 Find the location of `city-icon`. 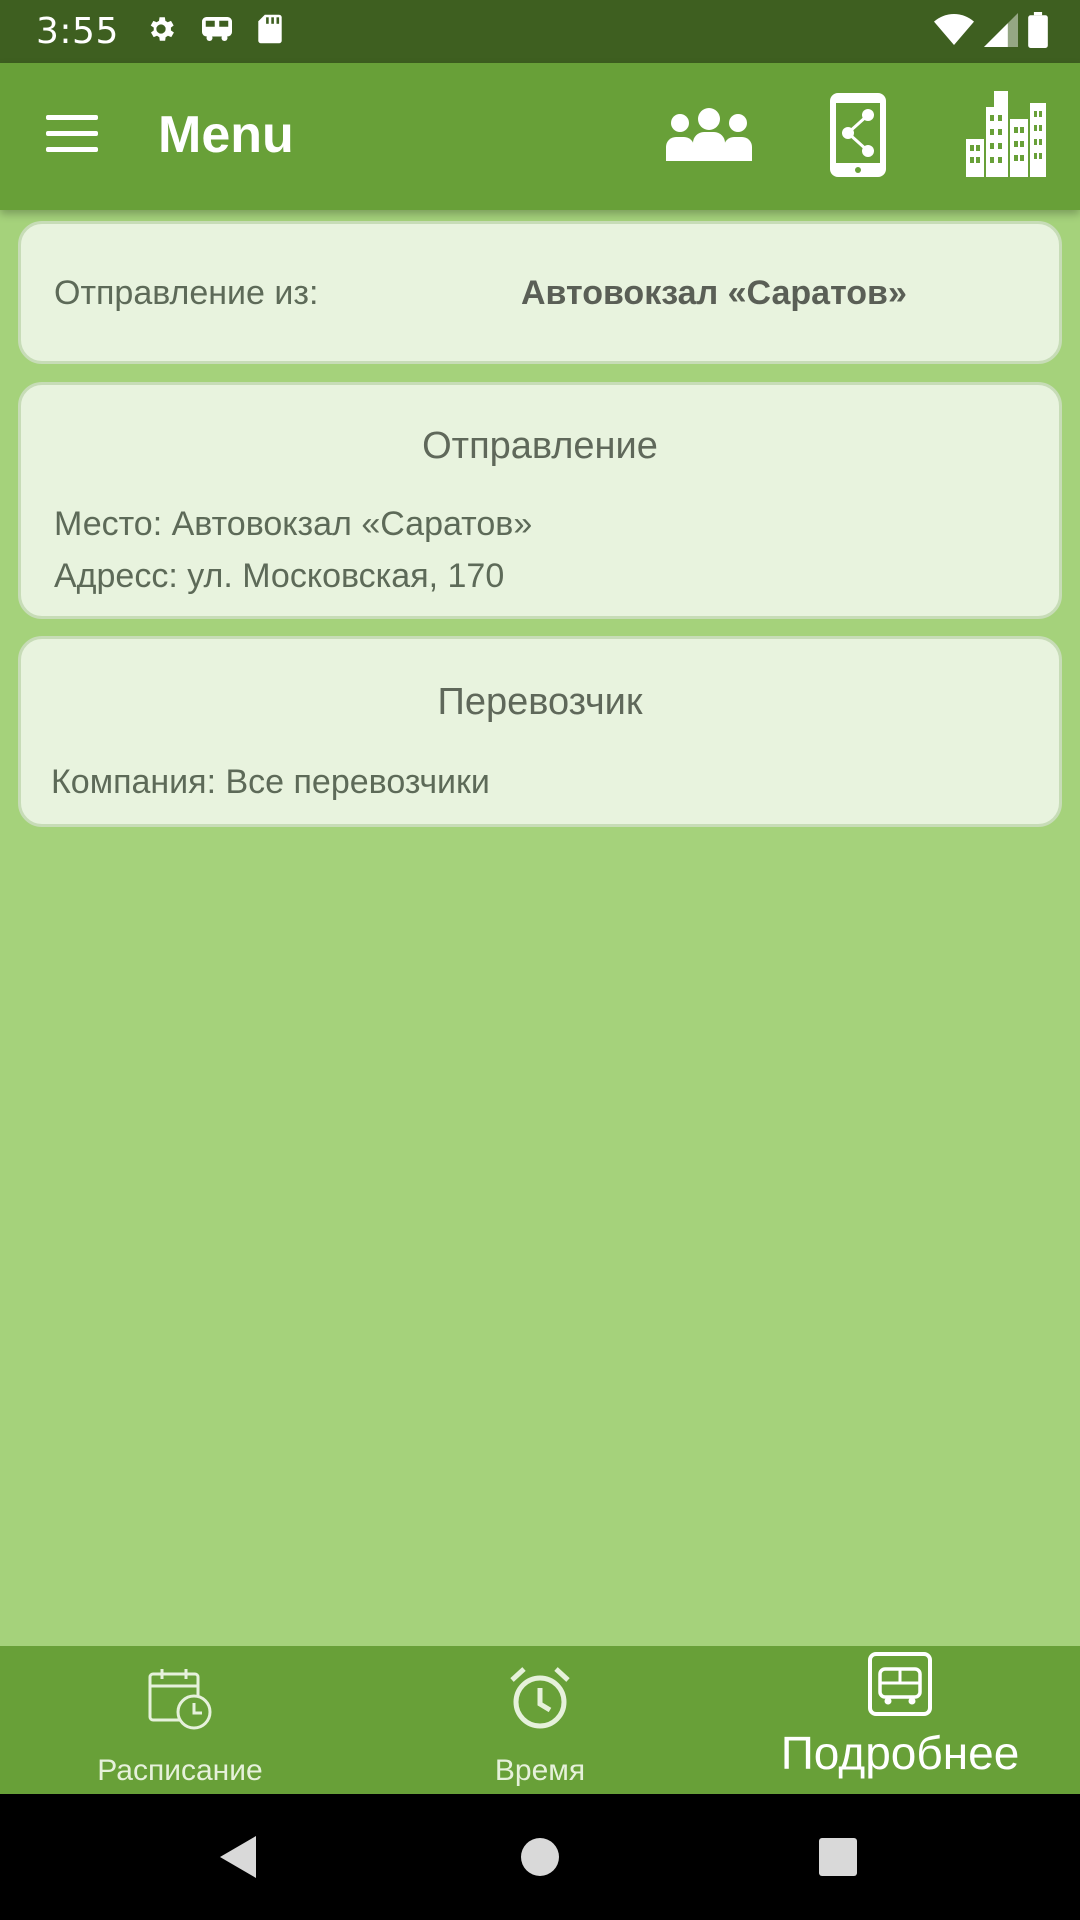

city-icon is located at coordinates (1006, 135).